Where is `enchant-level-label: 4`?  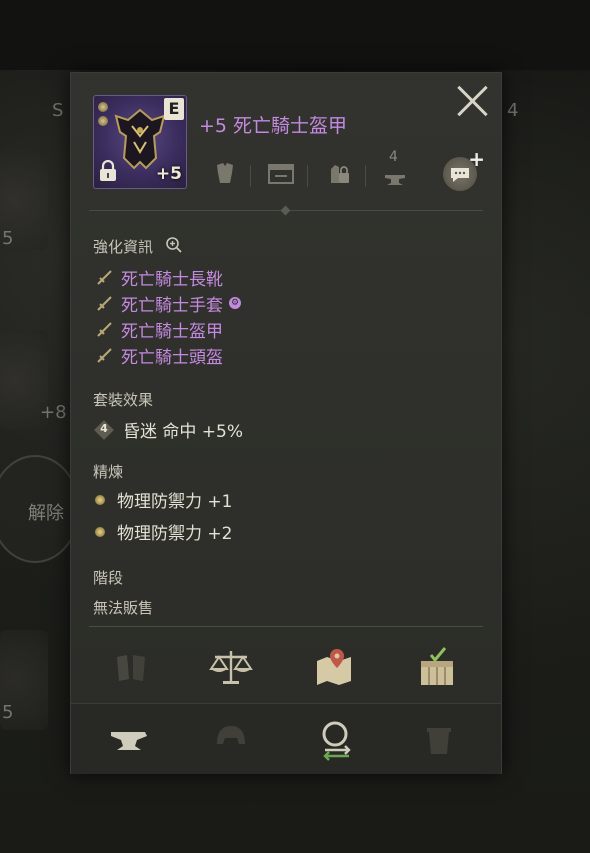
enchant-level-label: 4 is located at coordinates (393, 157).